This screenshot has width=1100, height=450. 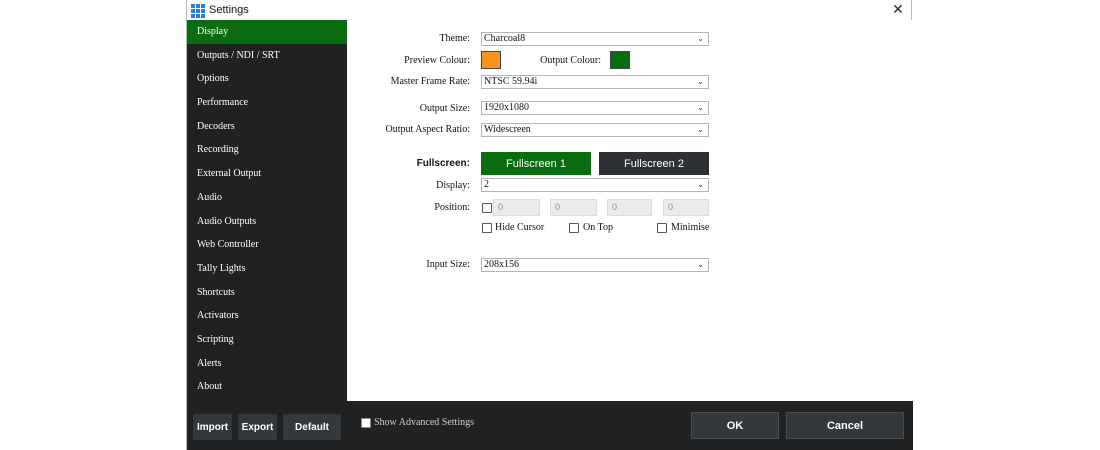 What do you see at coordinates (845, 425) in the screenshot?
I see `cancel-button: Cancel` at bounding box center [845, 425].